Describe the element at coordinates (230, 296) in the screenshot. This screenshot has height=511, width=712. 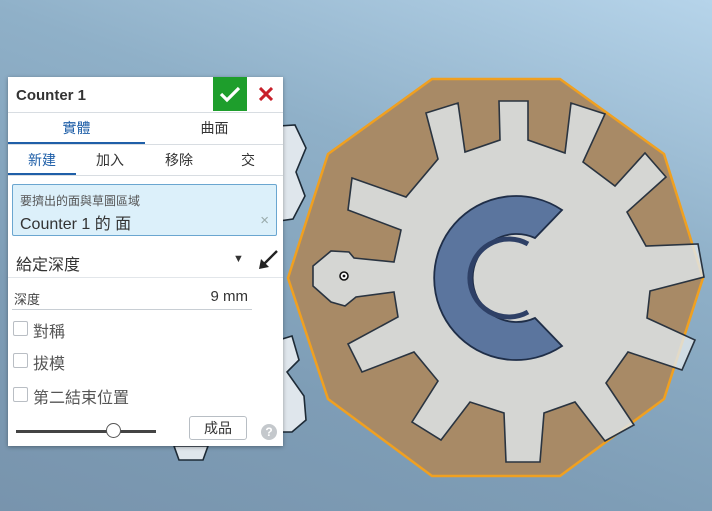
I see `depth-input: 9 mm` at that location.